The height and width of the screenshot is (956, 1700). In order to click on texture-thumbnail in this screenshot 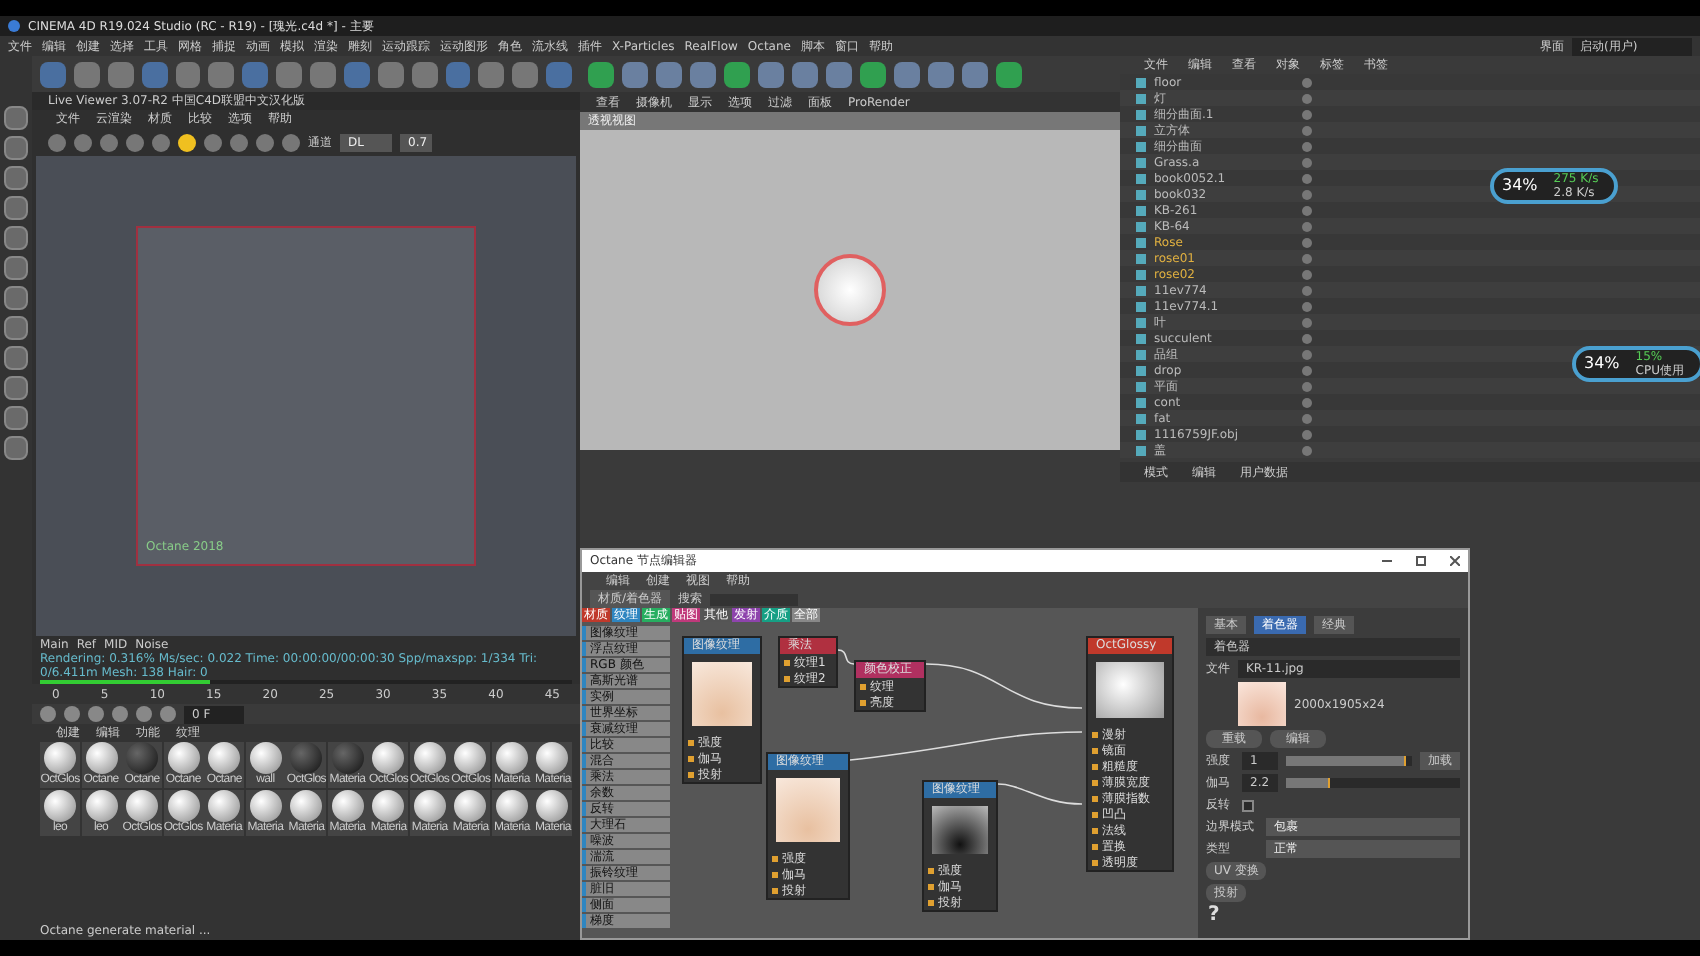, I will do `click(1262, 704)`.